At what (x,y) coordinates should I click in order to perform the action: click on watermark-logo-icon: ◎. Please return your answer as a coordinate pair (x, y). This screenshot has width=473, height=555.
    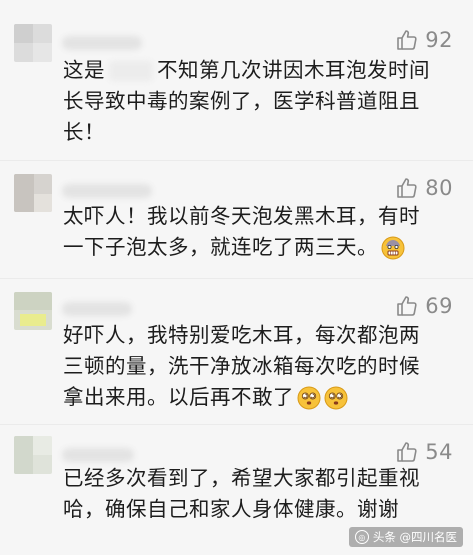
    Looking at the image, I should click on (361, 537).